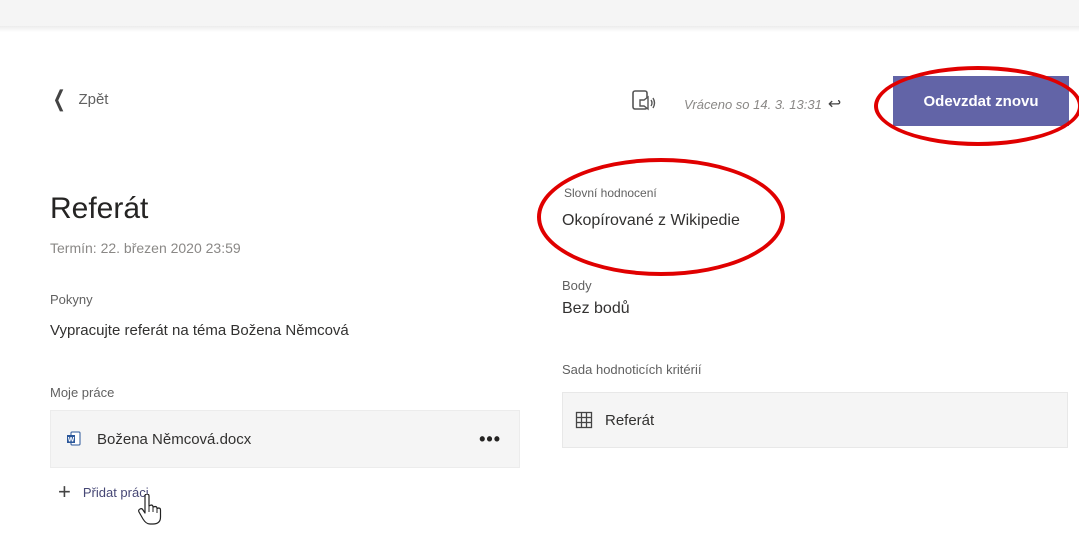  What do you see at coordinates (539, 29) in the screenshot?
I see `top-bar-shadow` at bounding box center [539, 29].